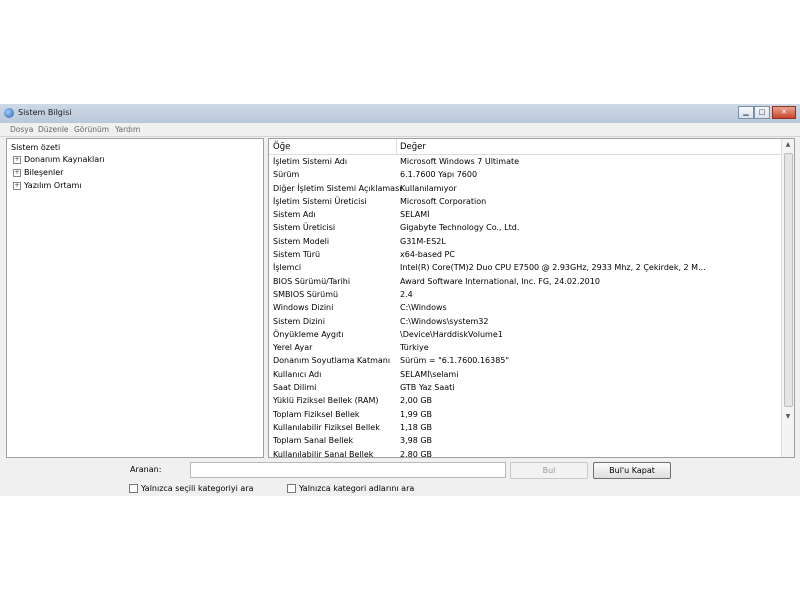 The width and height of the screenshot is (800, 600). Describe the element at coordinates (746, 112) in the screenshot. I see `minimize-button: ▁` at that location.